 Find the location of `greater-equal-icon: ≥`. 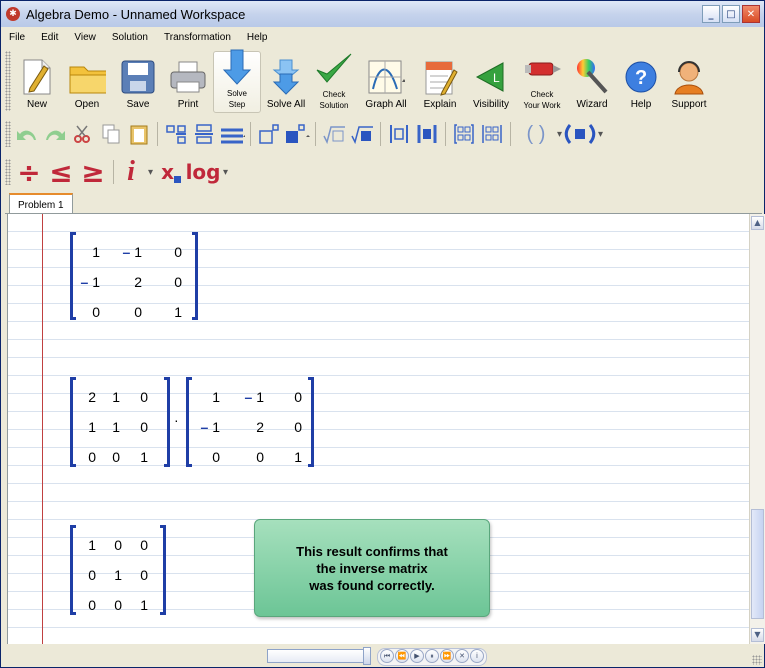

greater-equal-icon: ≥ is located at coordinates (93, 172).